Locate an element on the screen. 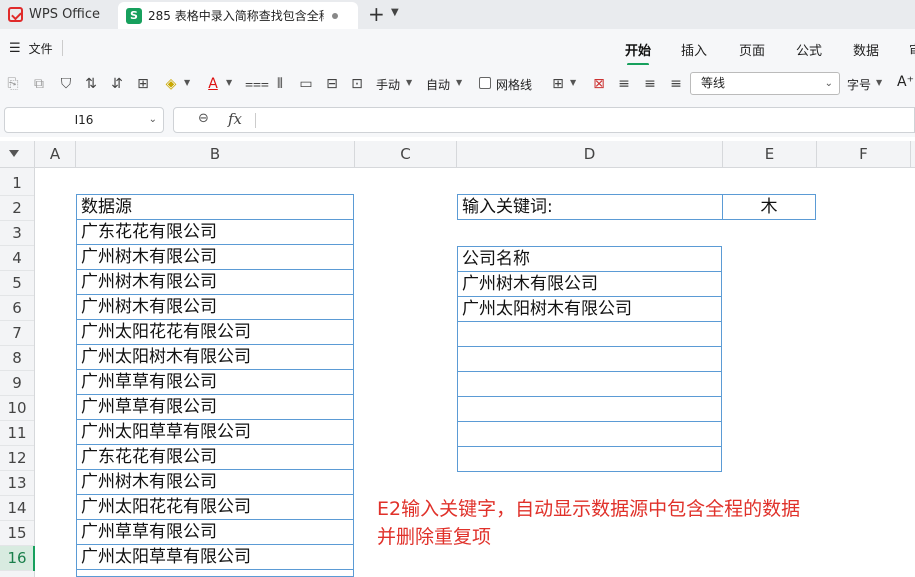  zoom-icon: ⊖ is located at coordinates (203, 118).